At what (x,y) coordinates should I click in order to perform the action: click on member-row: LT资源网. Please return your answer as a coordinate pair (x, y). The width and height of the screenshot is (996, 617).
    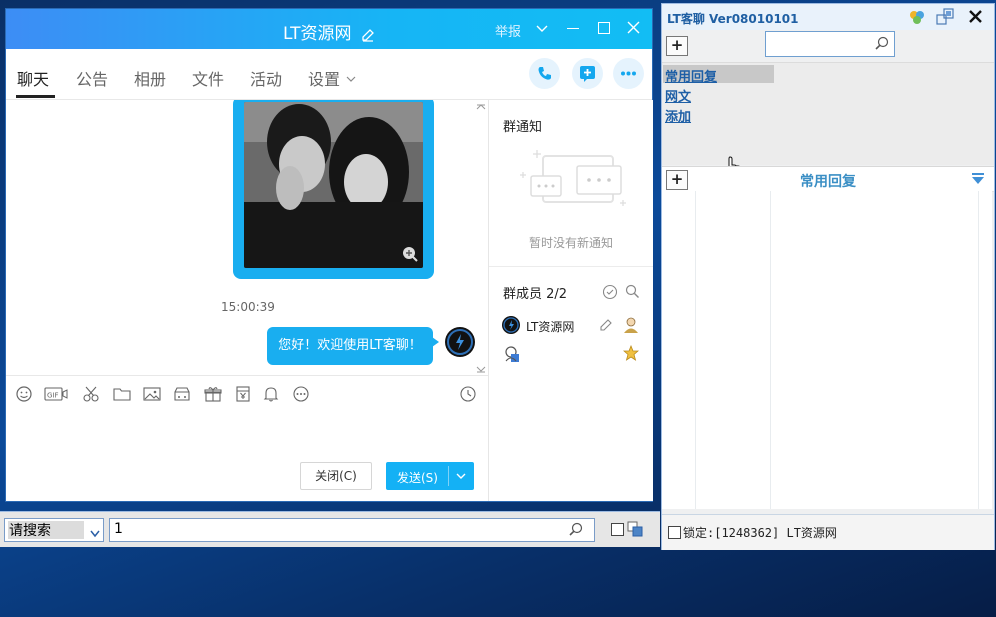
    Looking at the image, I should click on (571, 326).